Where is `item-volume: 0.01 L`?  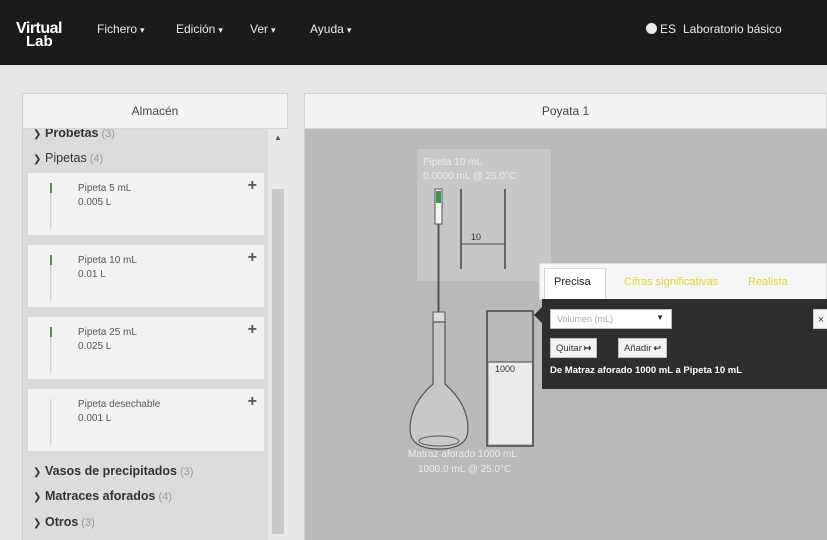 item-volume: 0.01 L is located at coordinates (92, 274).